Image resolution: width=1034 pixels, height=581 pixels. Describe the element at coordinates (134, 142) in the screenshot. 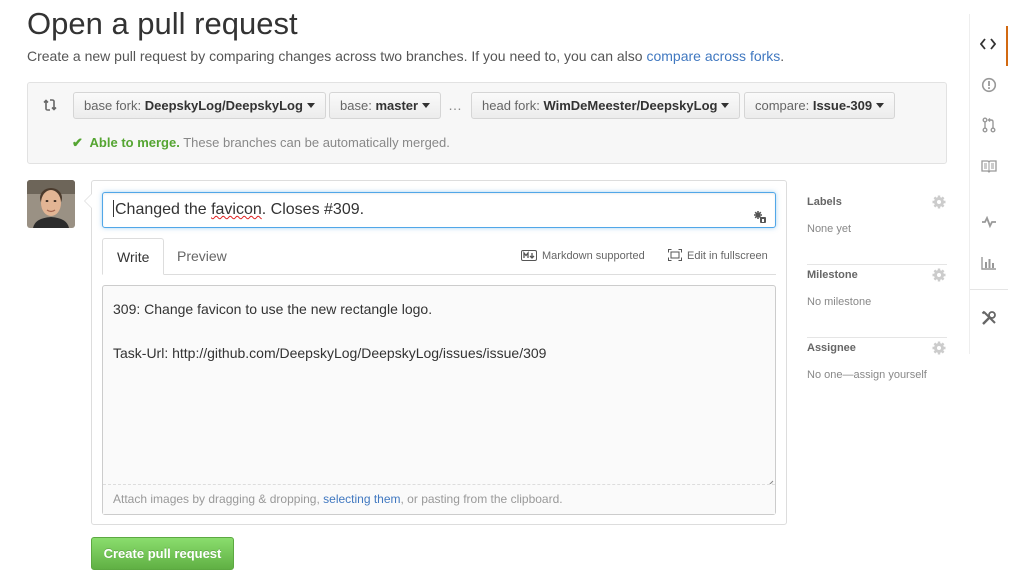

I see `merge-status-label: Able to merge.` at that location.